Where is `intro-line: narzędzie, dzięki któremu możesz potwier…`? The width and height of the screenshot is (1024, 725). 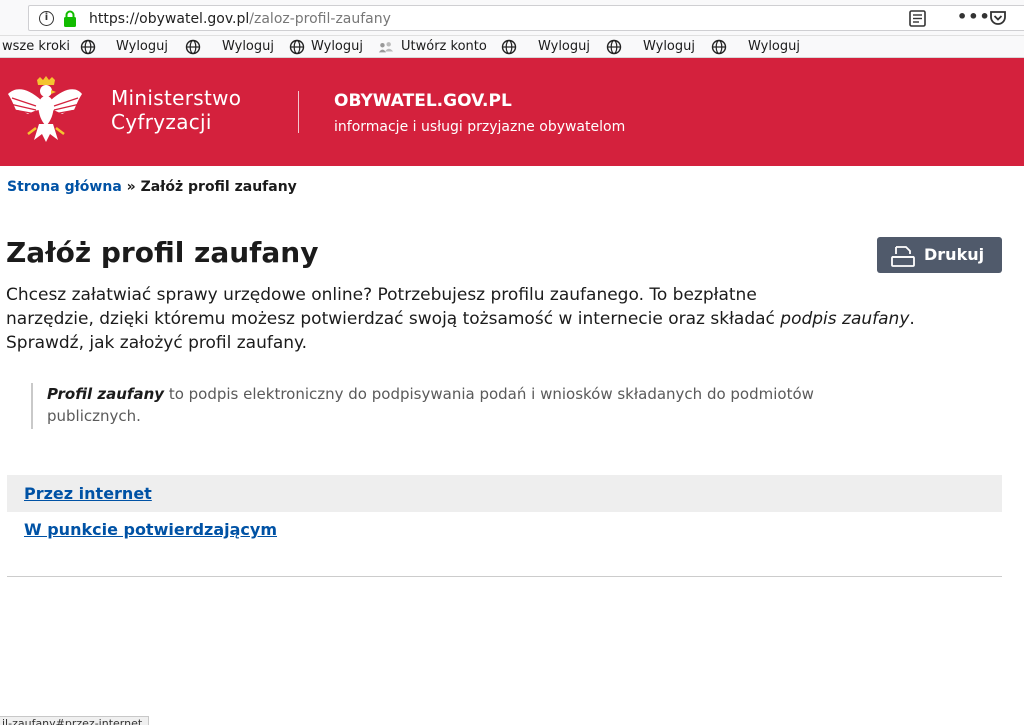 intro-line: narzędzie, dzięki któremu możesz potwier… is located at coordinates (460, 319).